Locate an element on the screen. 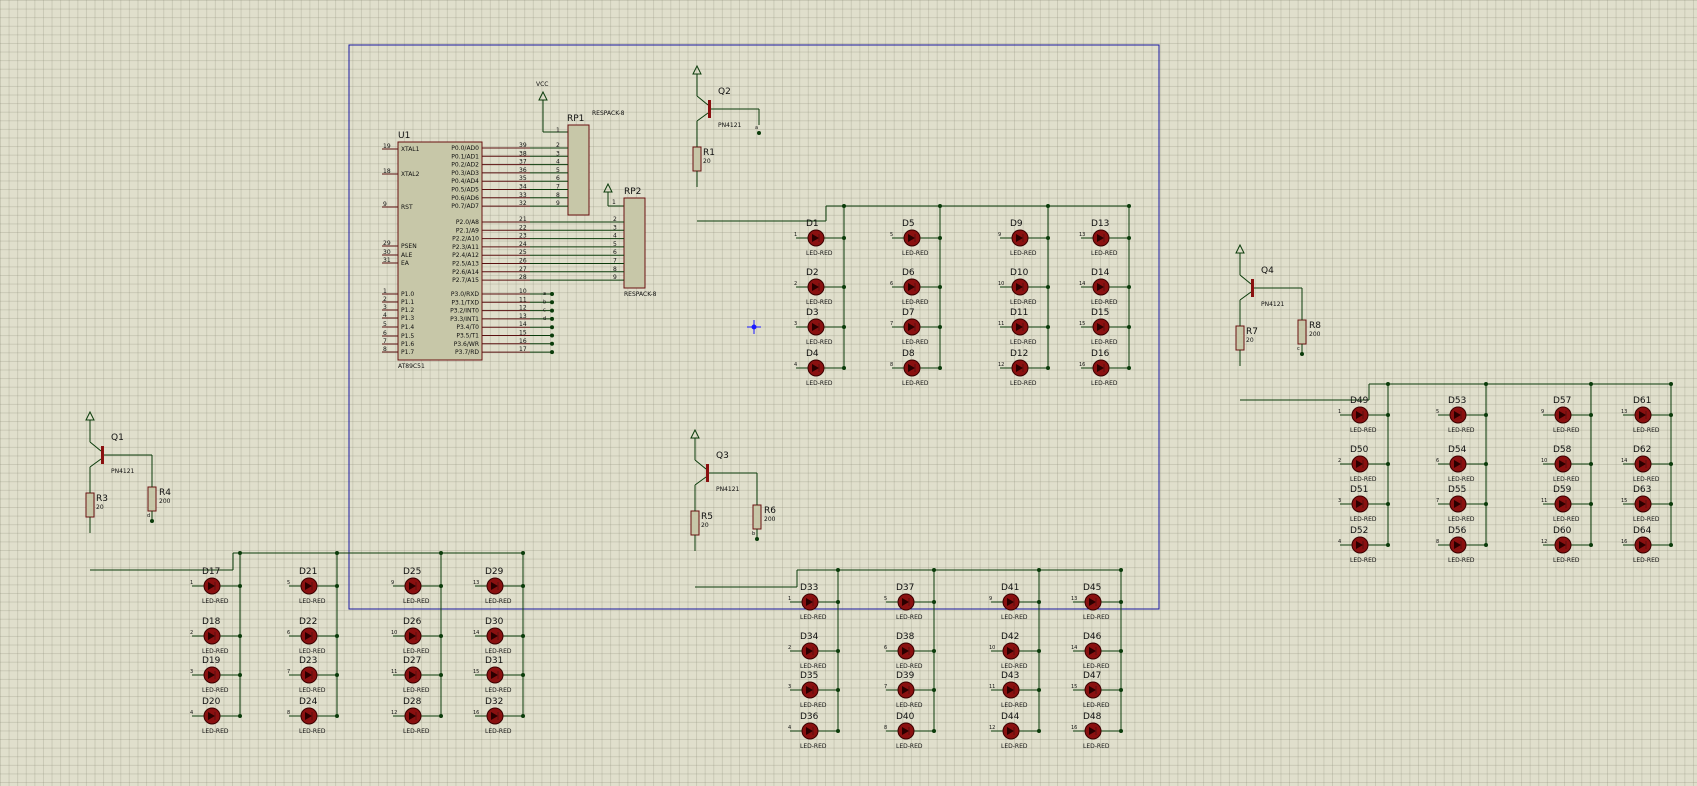 The width and height of the screenshot is (1697, 786). respack-rp1: RP1 RESPACK-8 1 23 456 789 is located at coordinates (577, 163).